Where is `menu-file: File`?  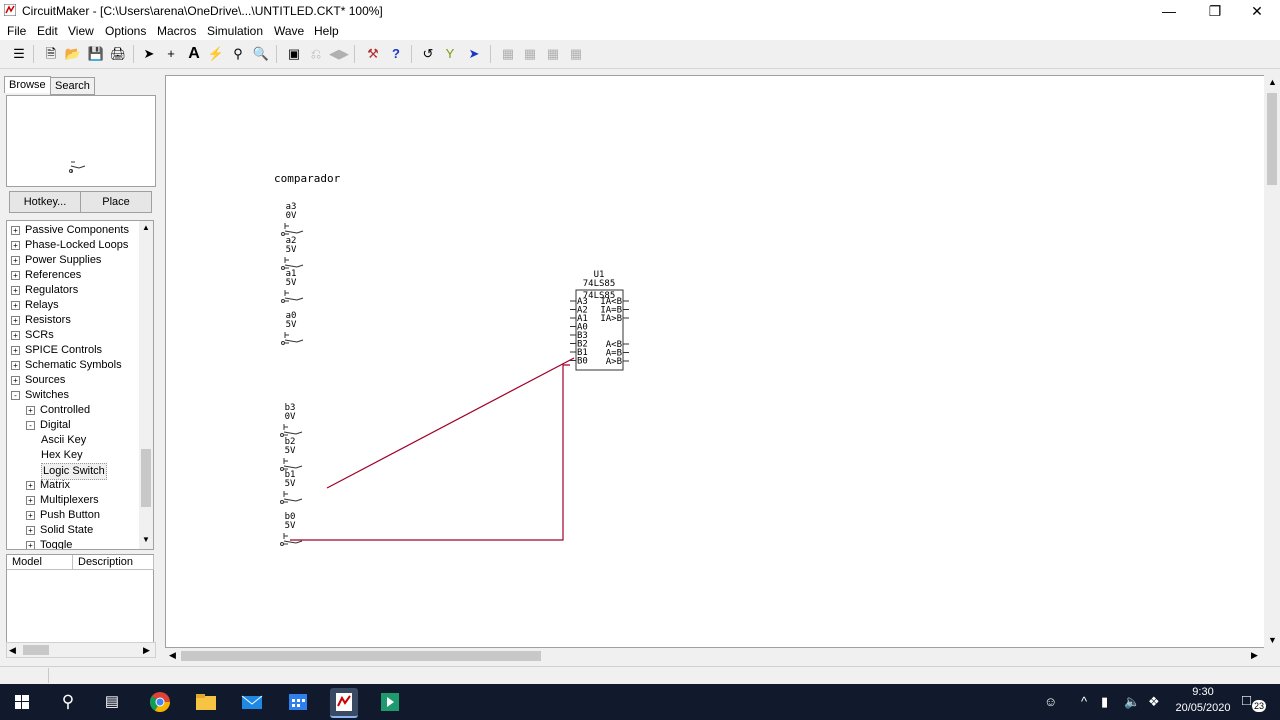 menu-file: File is located at coordinates (16, 31).